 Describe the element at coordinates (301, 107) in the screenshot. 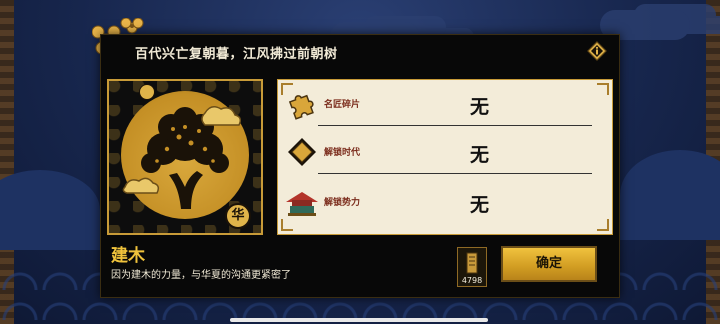

I see `puzzle-piece-icon` at that location.